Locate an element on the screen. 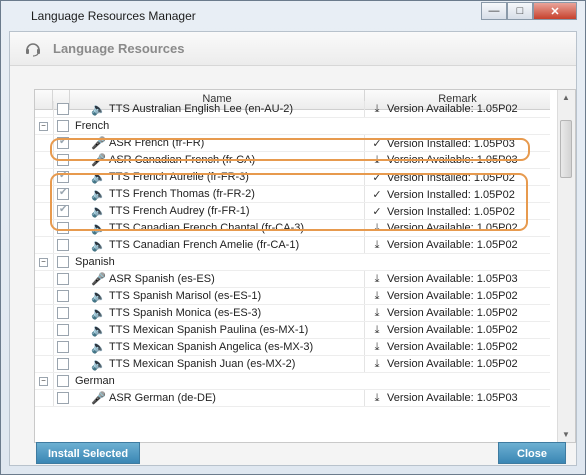 The height and width of the screenshot is (475, 586). group-row: − Spanish is located at coordinates (292, 262).